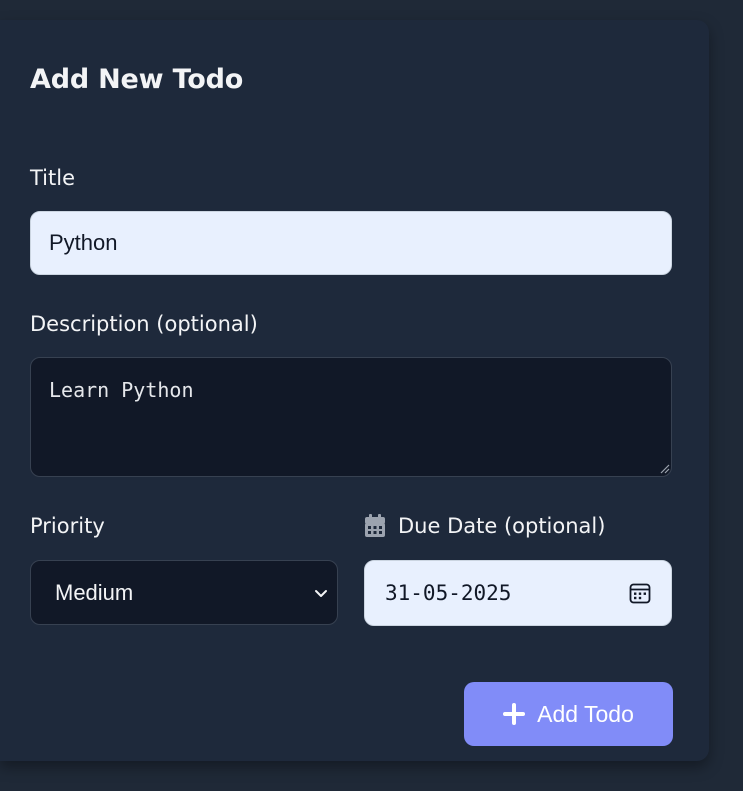 The height and width of the screenshot is (791, 743). Describe the element at coordinates (94, 592) in the screenshot. I see `priority-selected-value: Medium` at that location.